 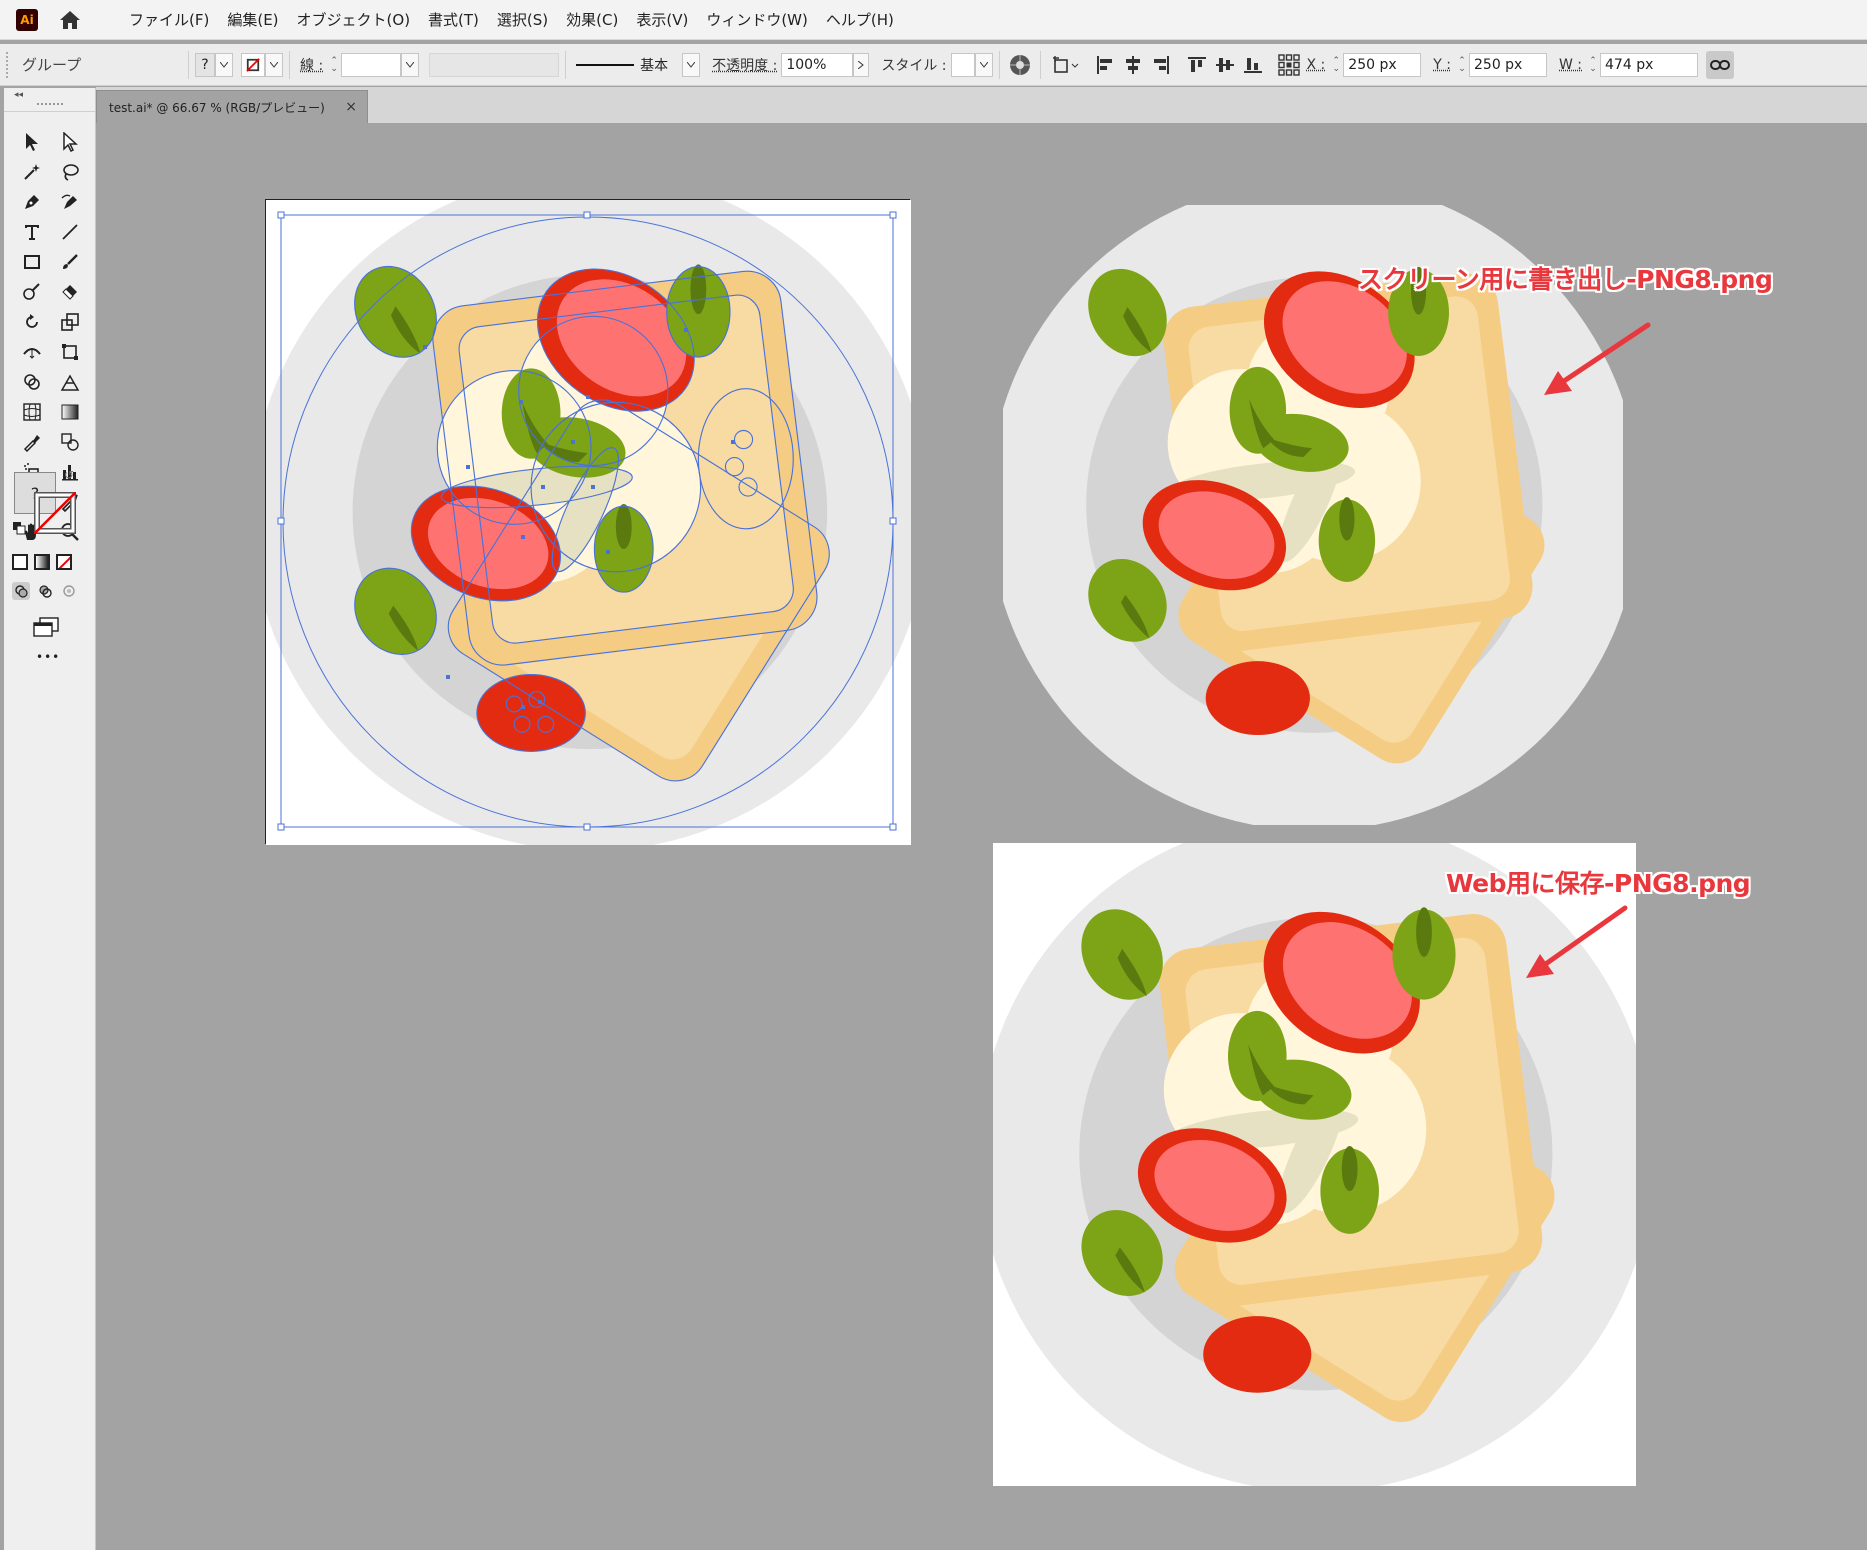 What do you see at coordinates (312, 65) in the screenshot?
I see `stroke-weight-label: 線 :` at bounding box center [312, 65].